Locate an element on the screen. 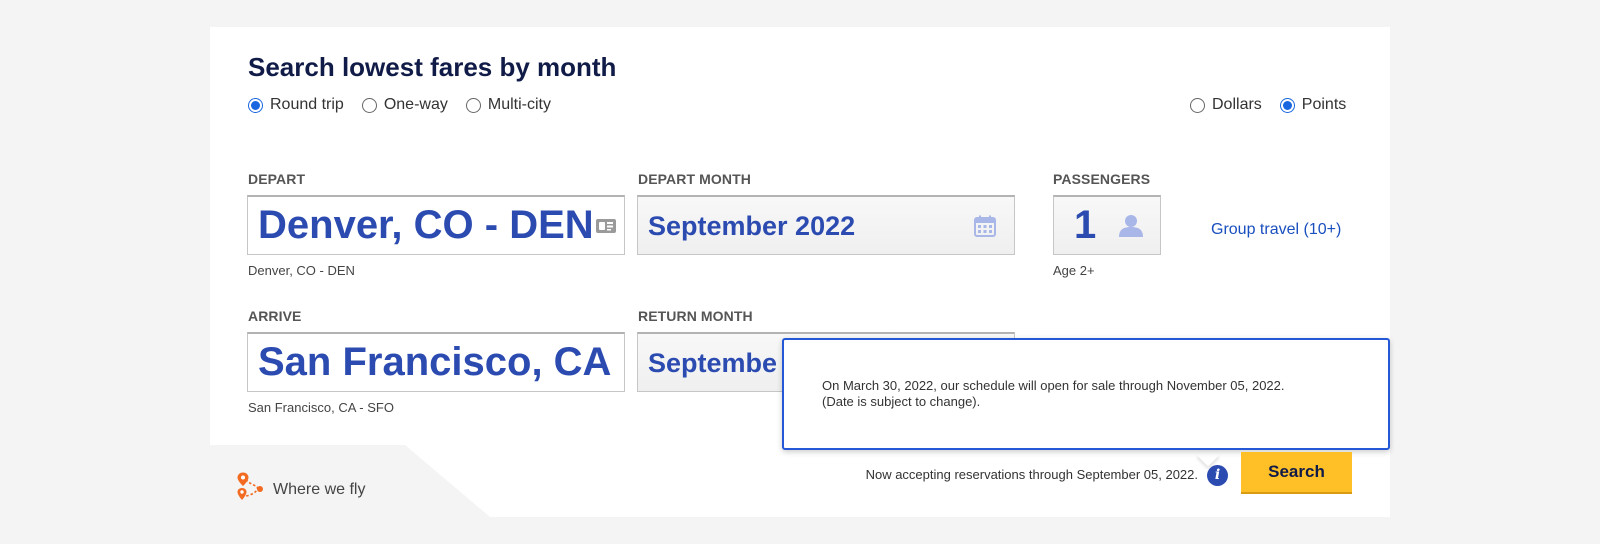 The width and height of the screenshot is (1600, 544). trip-type-group: Round trip One-way Multi-city is located at coordinates (408, 105).